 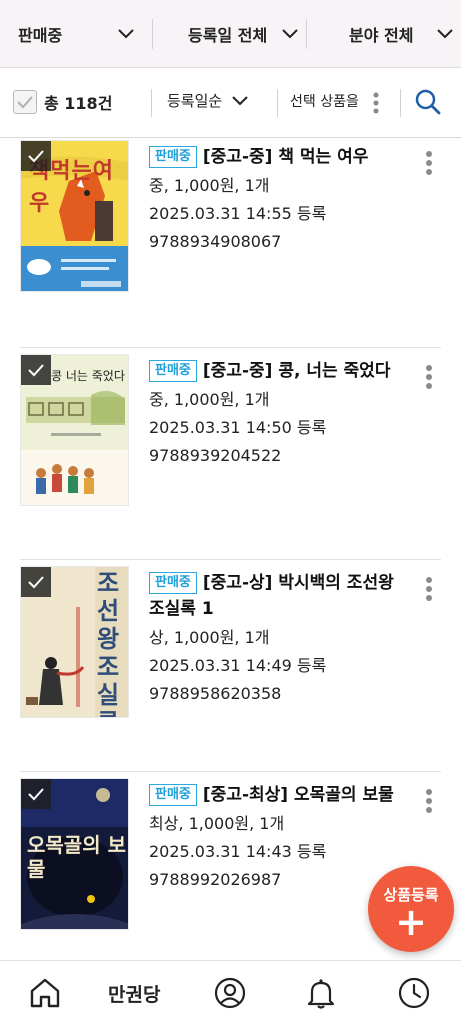 I want to click on sort-label: 등록일순, so click(x=195, y=101).